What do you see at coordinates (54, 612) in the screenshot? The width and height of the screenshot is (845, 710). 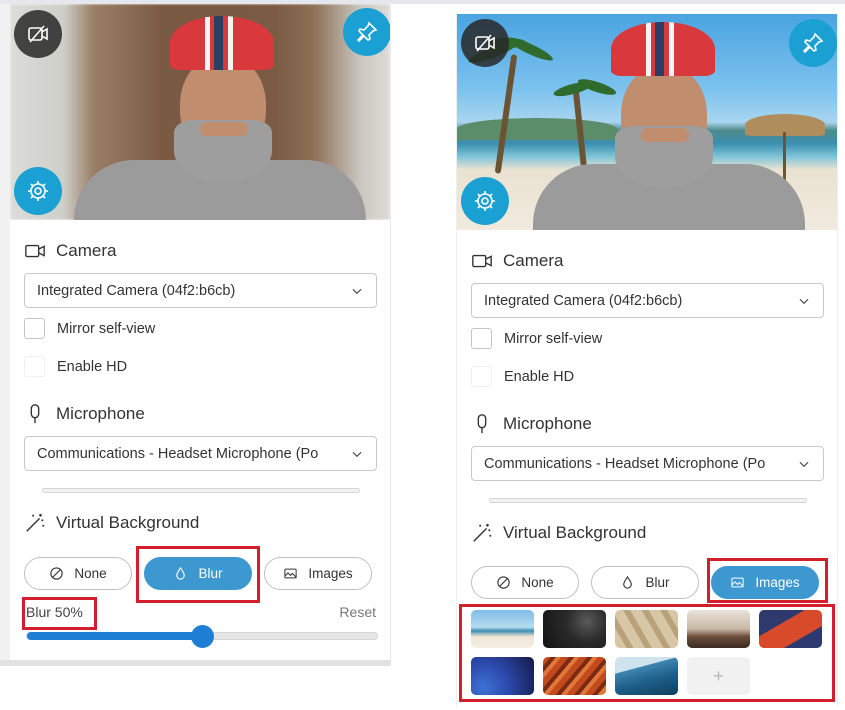 I see `blur-level-label: Blur 50%` at bounding box center [54, 612].